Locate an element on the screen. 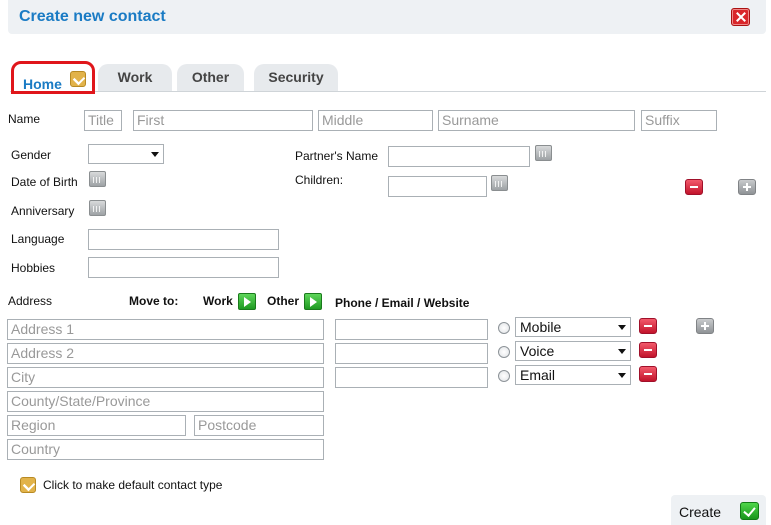  address2-field: Address 2 is located at coordinates (165, 353).